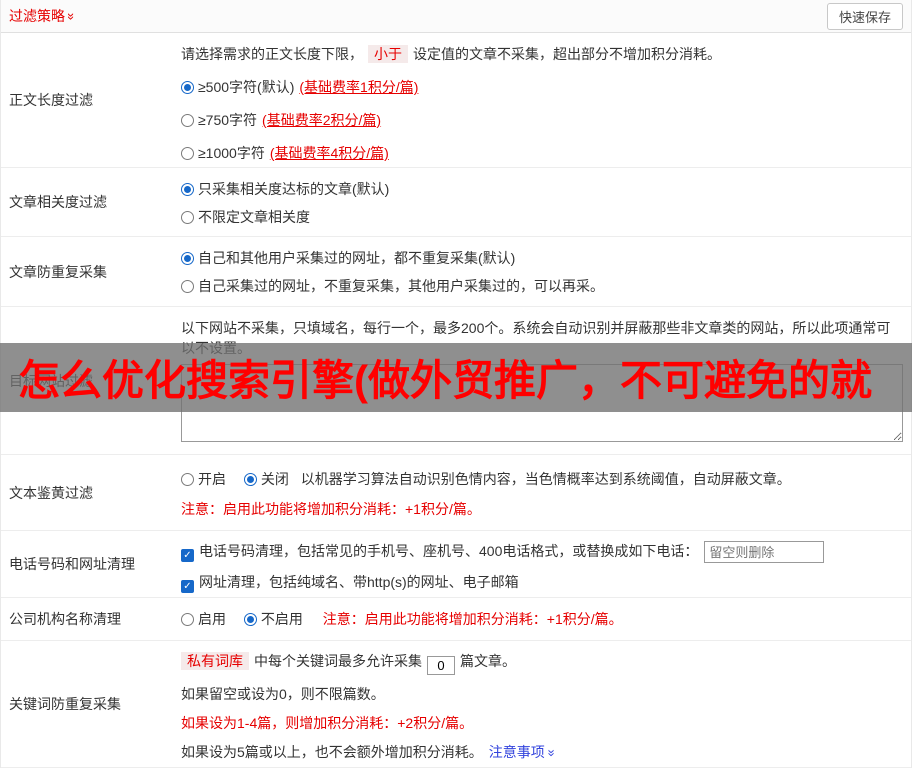 The width and height of the screenshot is (912, 768). What do you see at coordinates (472, 619) in the screenshot?
I see `company-cleanup-note: 注意：启用此功能将增加积分消耗：+1积分/篇。` at bounding box center [472, 619].